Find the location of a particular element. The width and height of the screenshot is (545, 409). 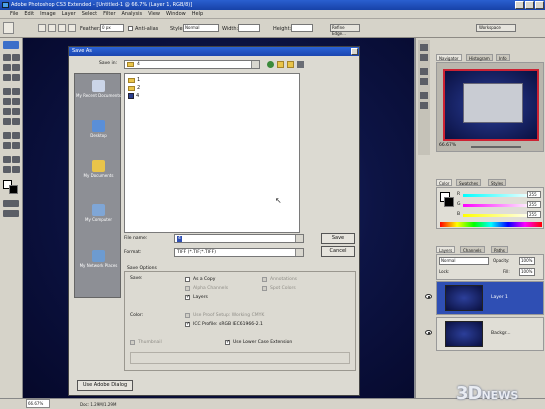

background-color-swatch is located at coordinates (13, 189).